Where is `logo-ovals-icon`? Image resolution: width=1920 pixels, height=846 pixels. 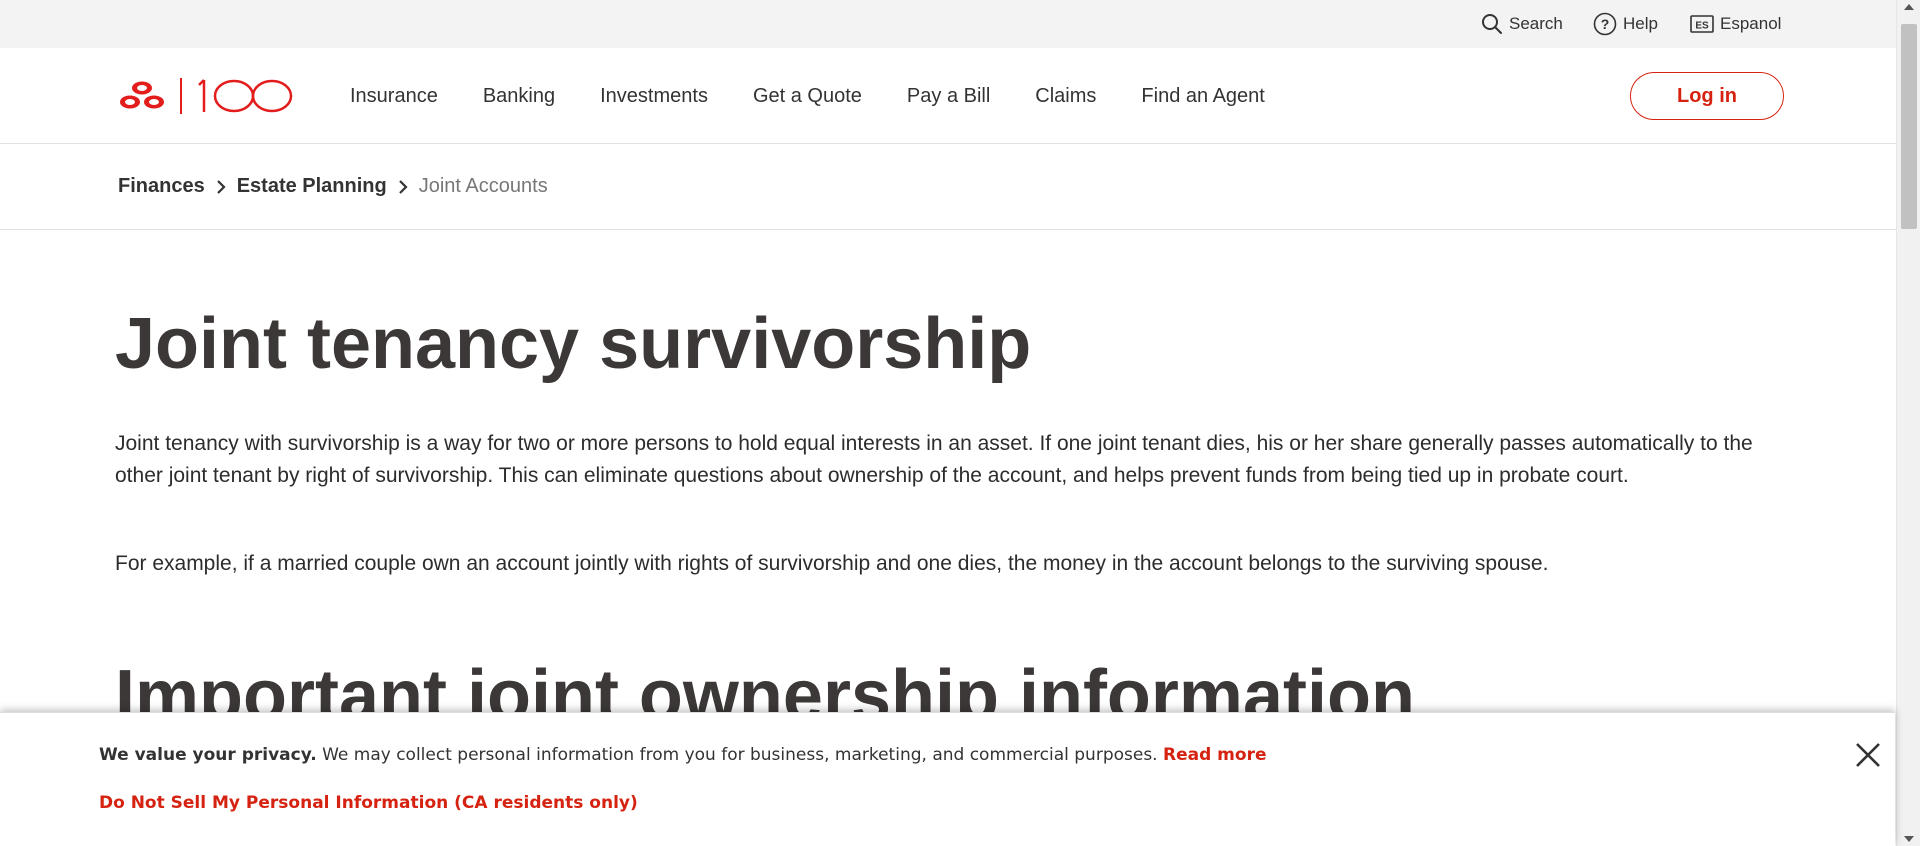
logo-ovals-icon is located at coordinates (142, 95).